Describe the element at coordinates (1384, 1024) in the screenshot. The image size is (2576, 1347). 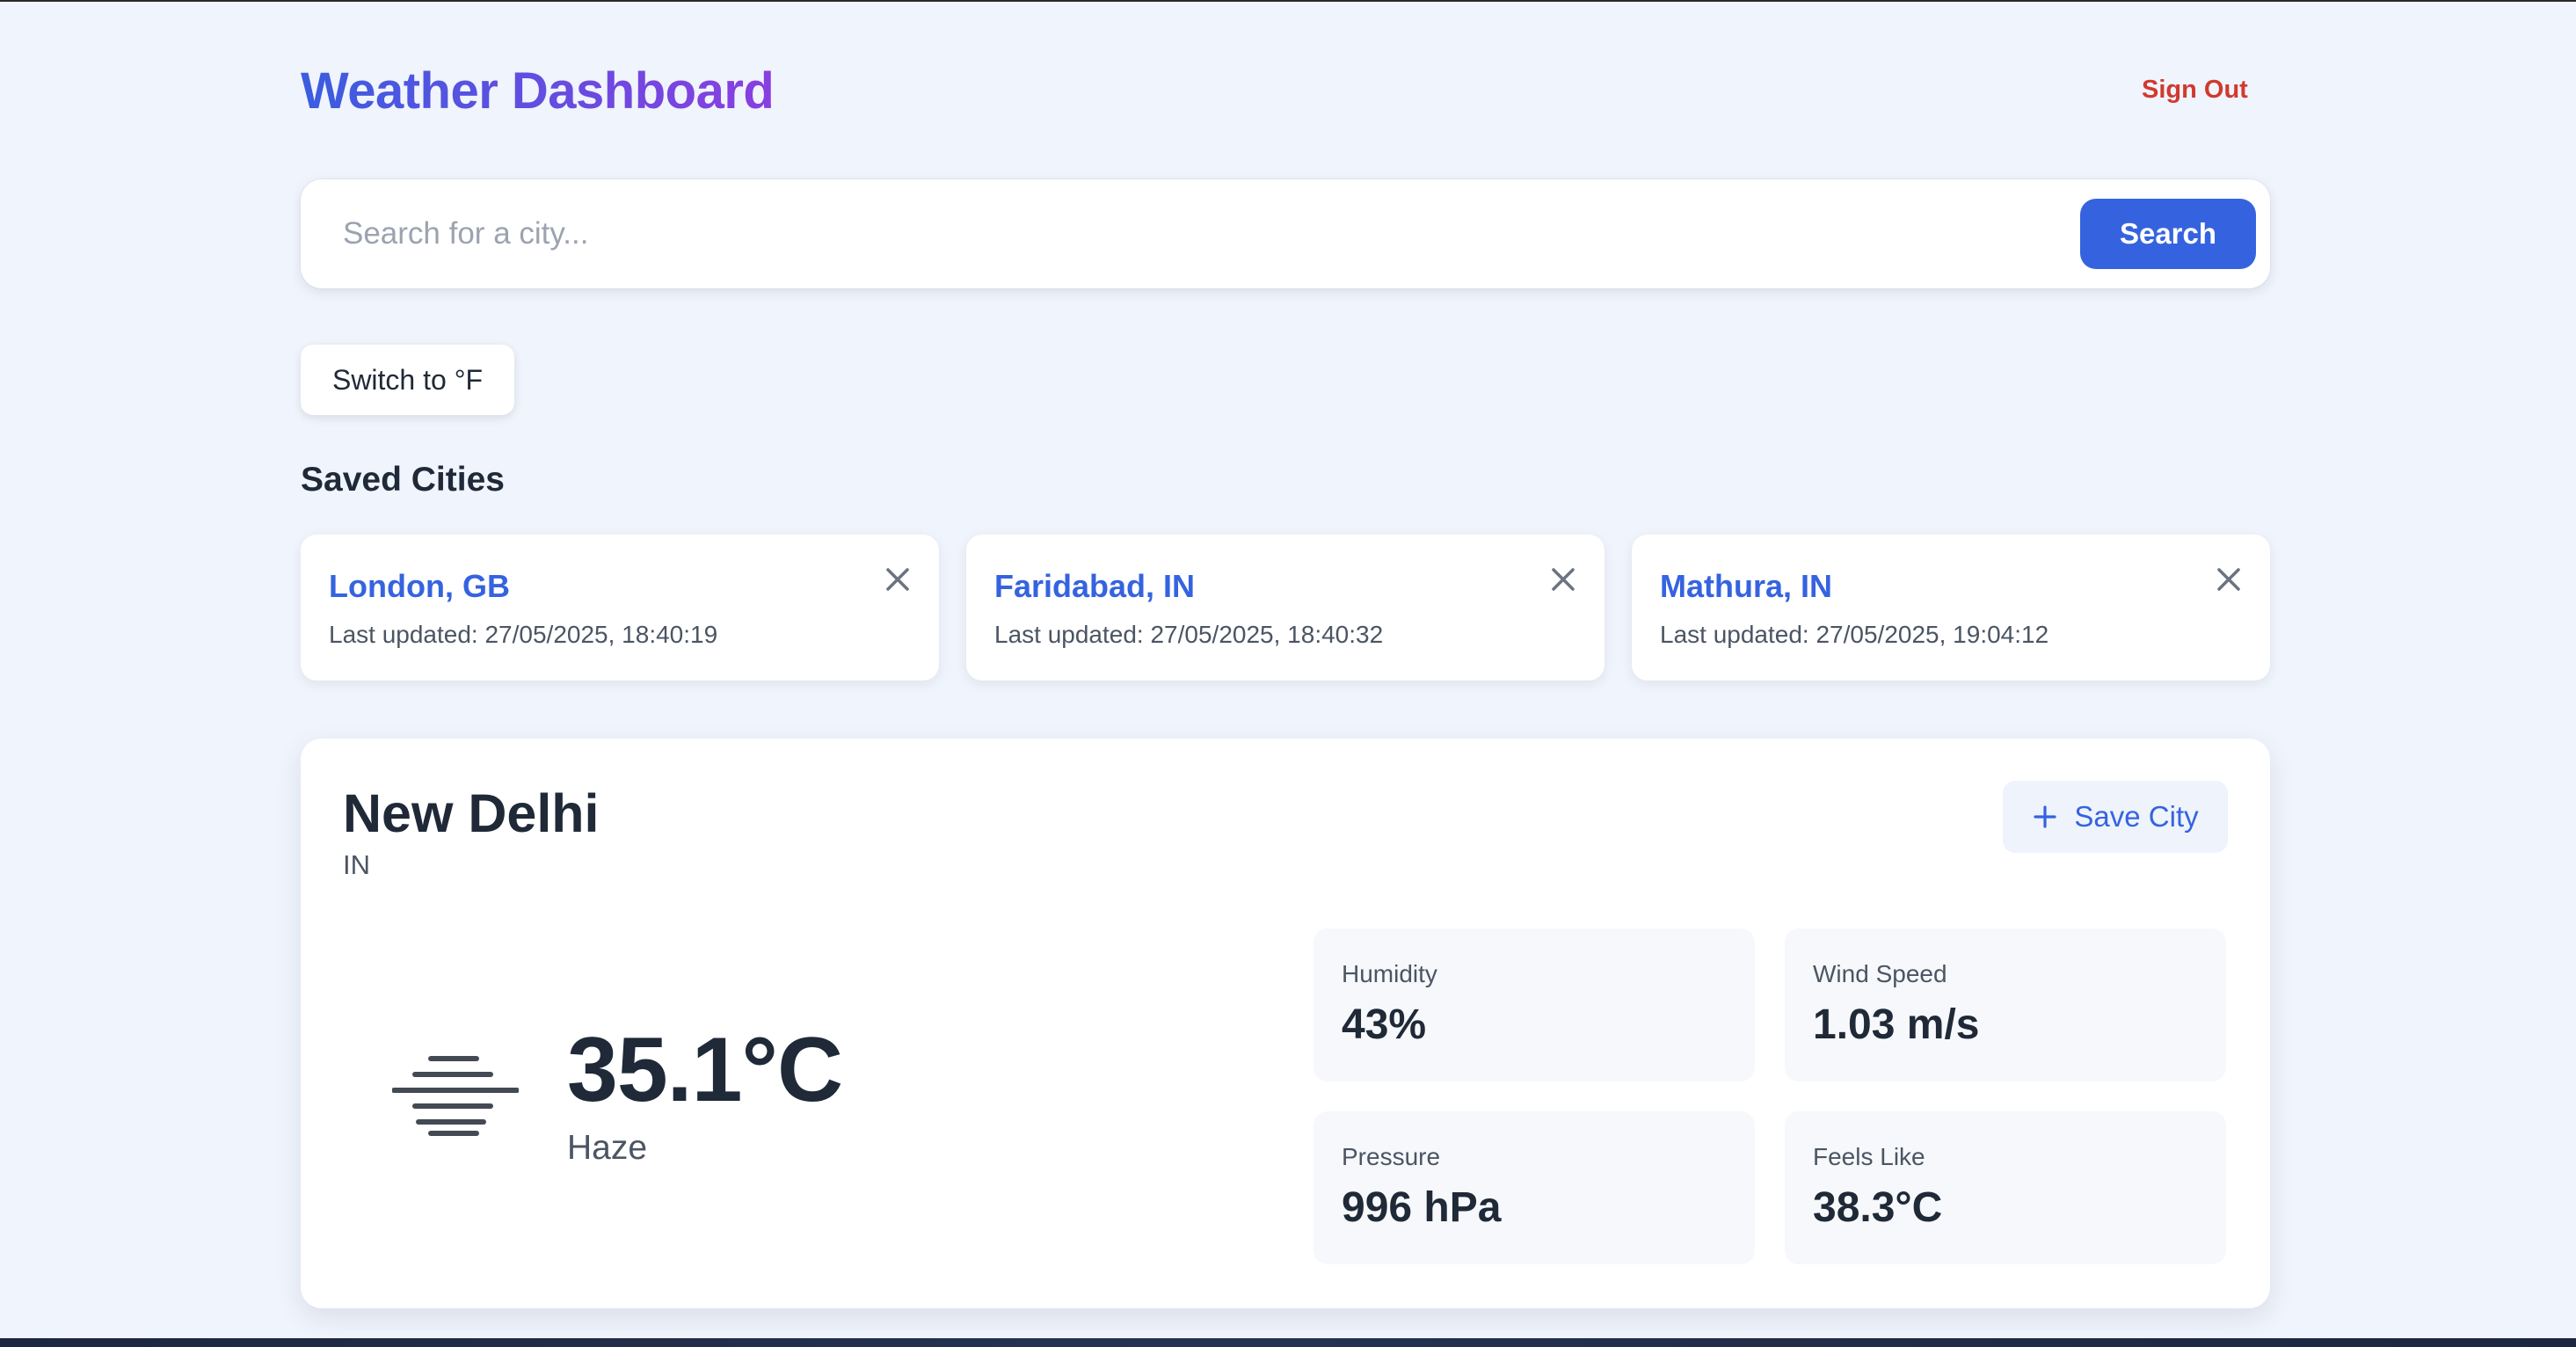
I see `stat-value: 43%` at that location.